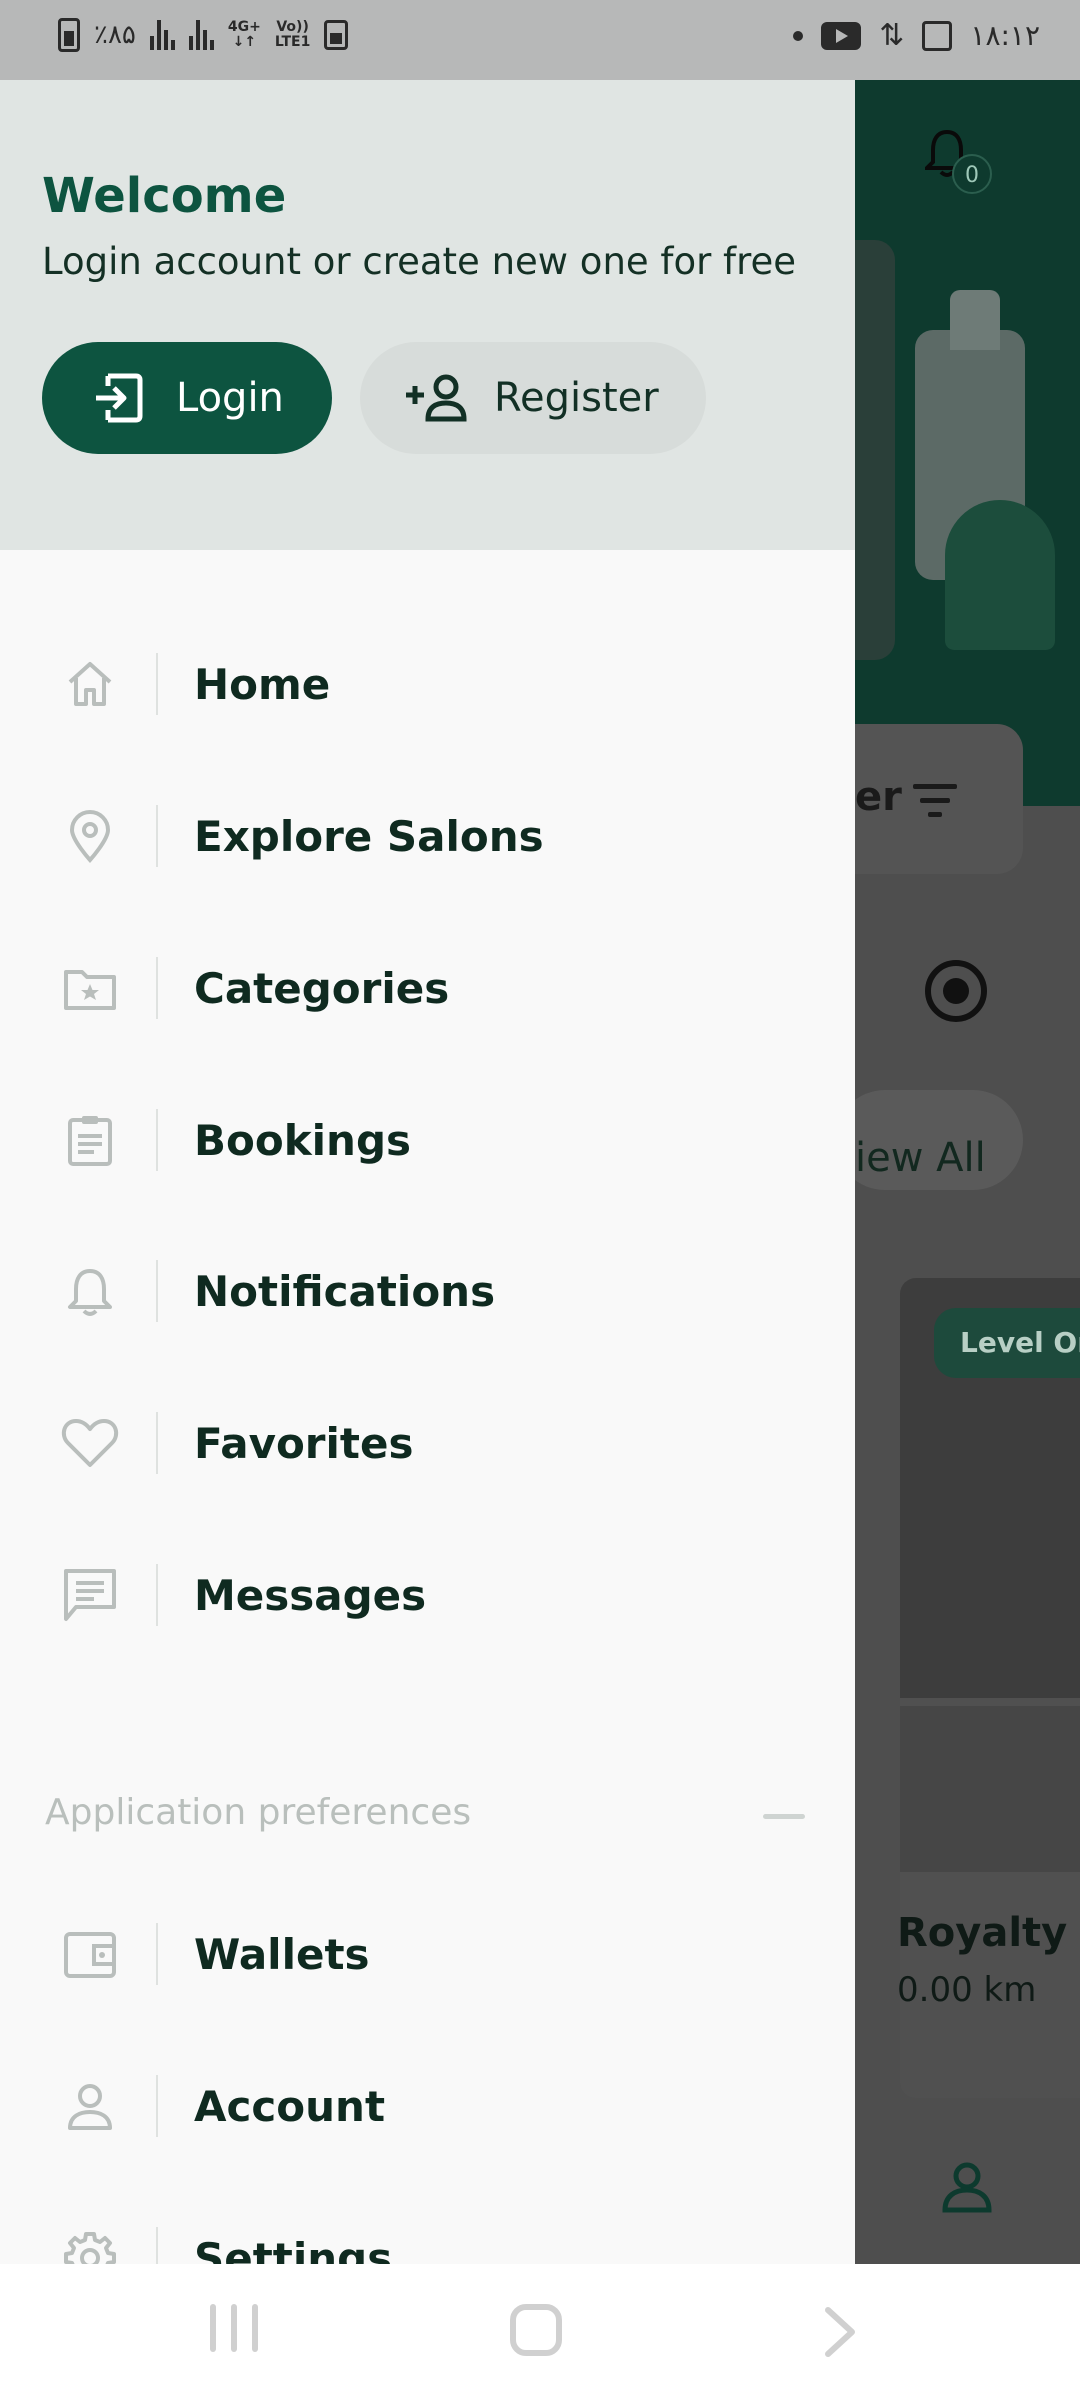 The height and width of the screenshot is (2400, 1080). What do you see at coordinates (90, 1954) in the screenshot?
I see `wallet-icon` at bounding box center [90, 1954].